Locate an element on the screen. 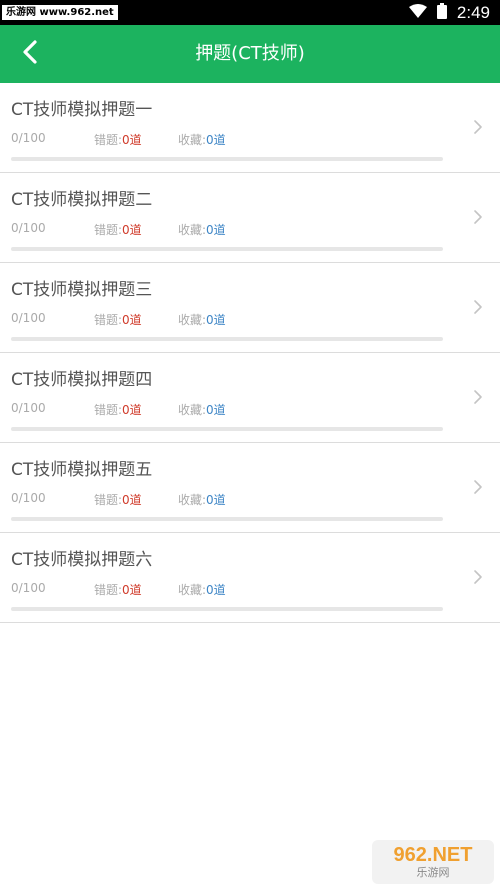  list-item: CT技师模拟押题五 0/100 错题:0道 收藏:0道 is located at coordinates (250, 488).